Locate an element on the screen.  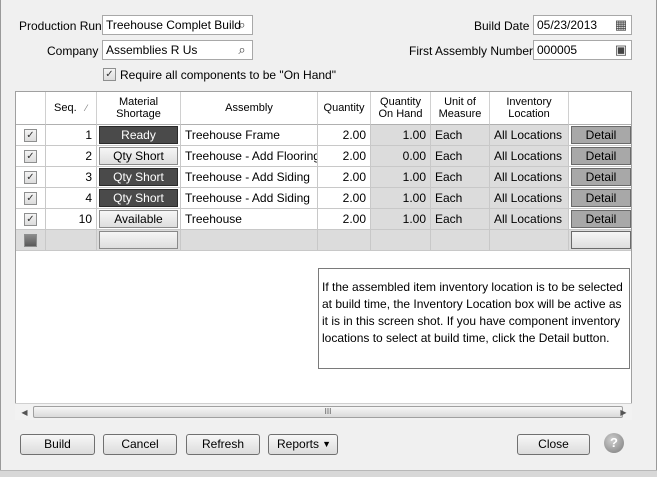
quantity-header: Quantity is located at coordinates (344, 108).